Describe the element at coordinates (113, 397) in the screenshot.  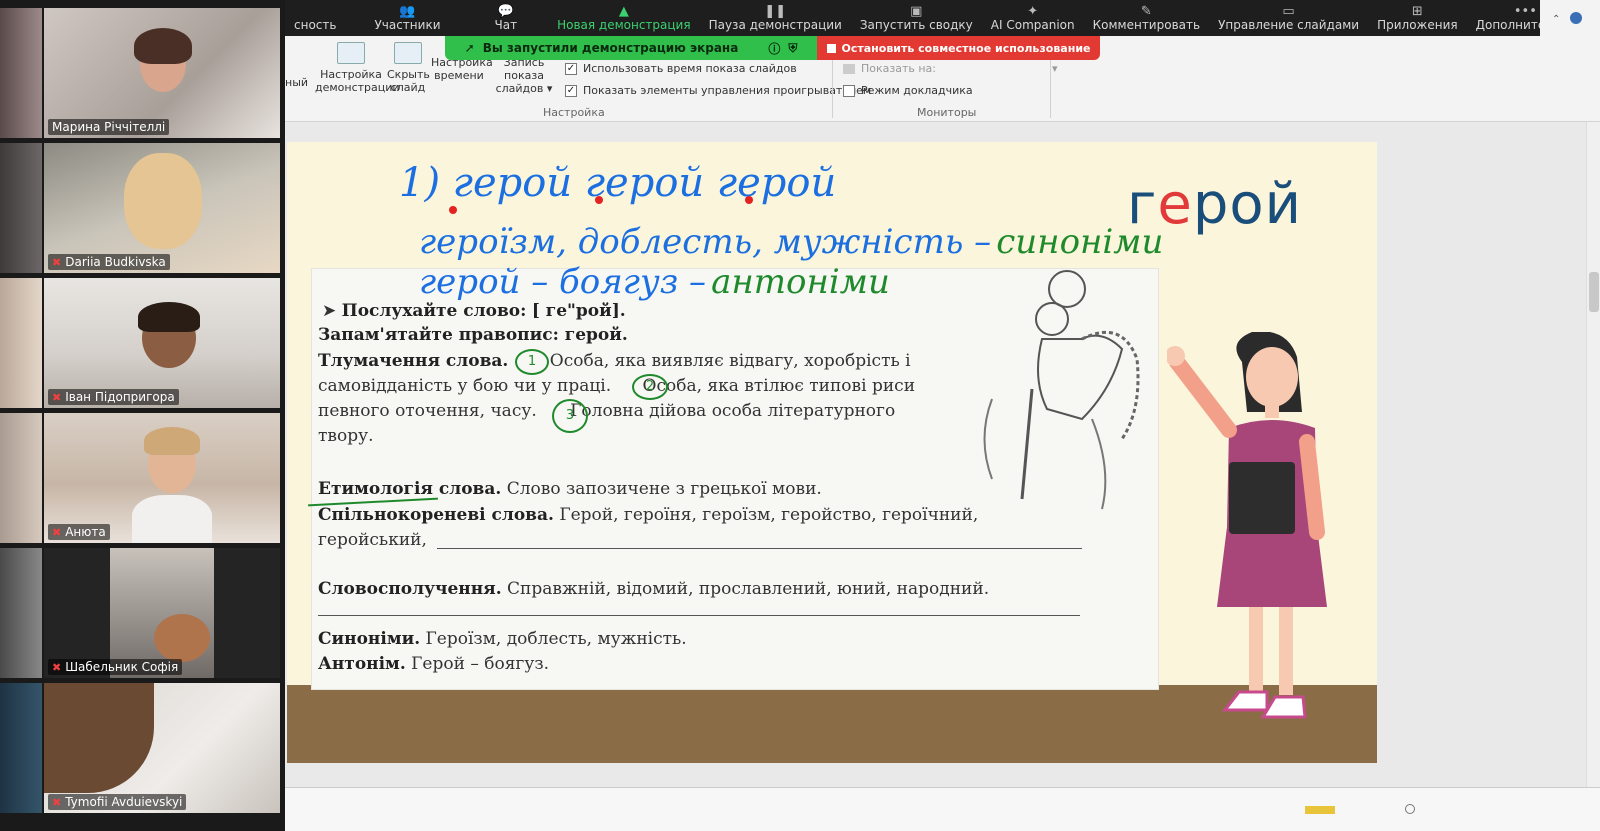
I see `participant-name: ✖ Іван Підопригора` at that location.